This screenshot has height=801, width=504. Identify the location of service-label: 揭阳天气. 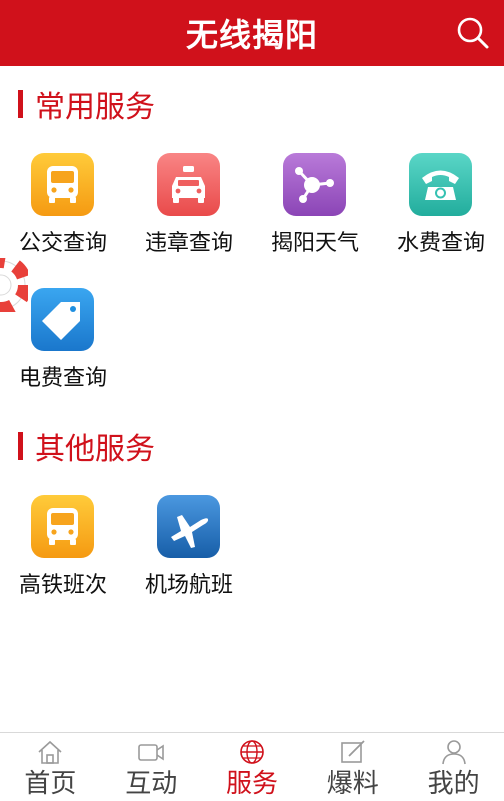
(314, 243).